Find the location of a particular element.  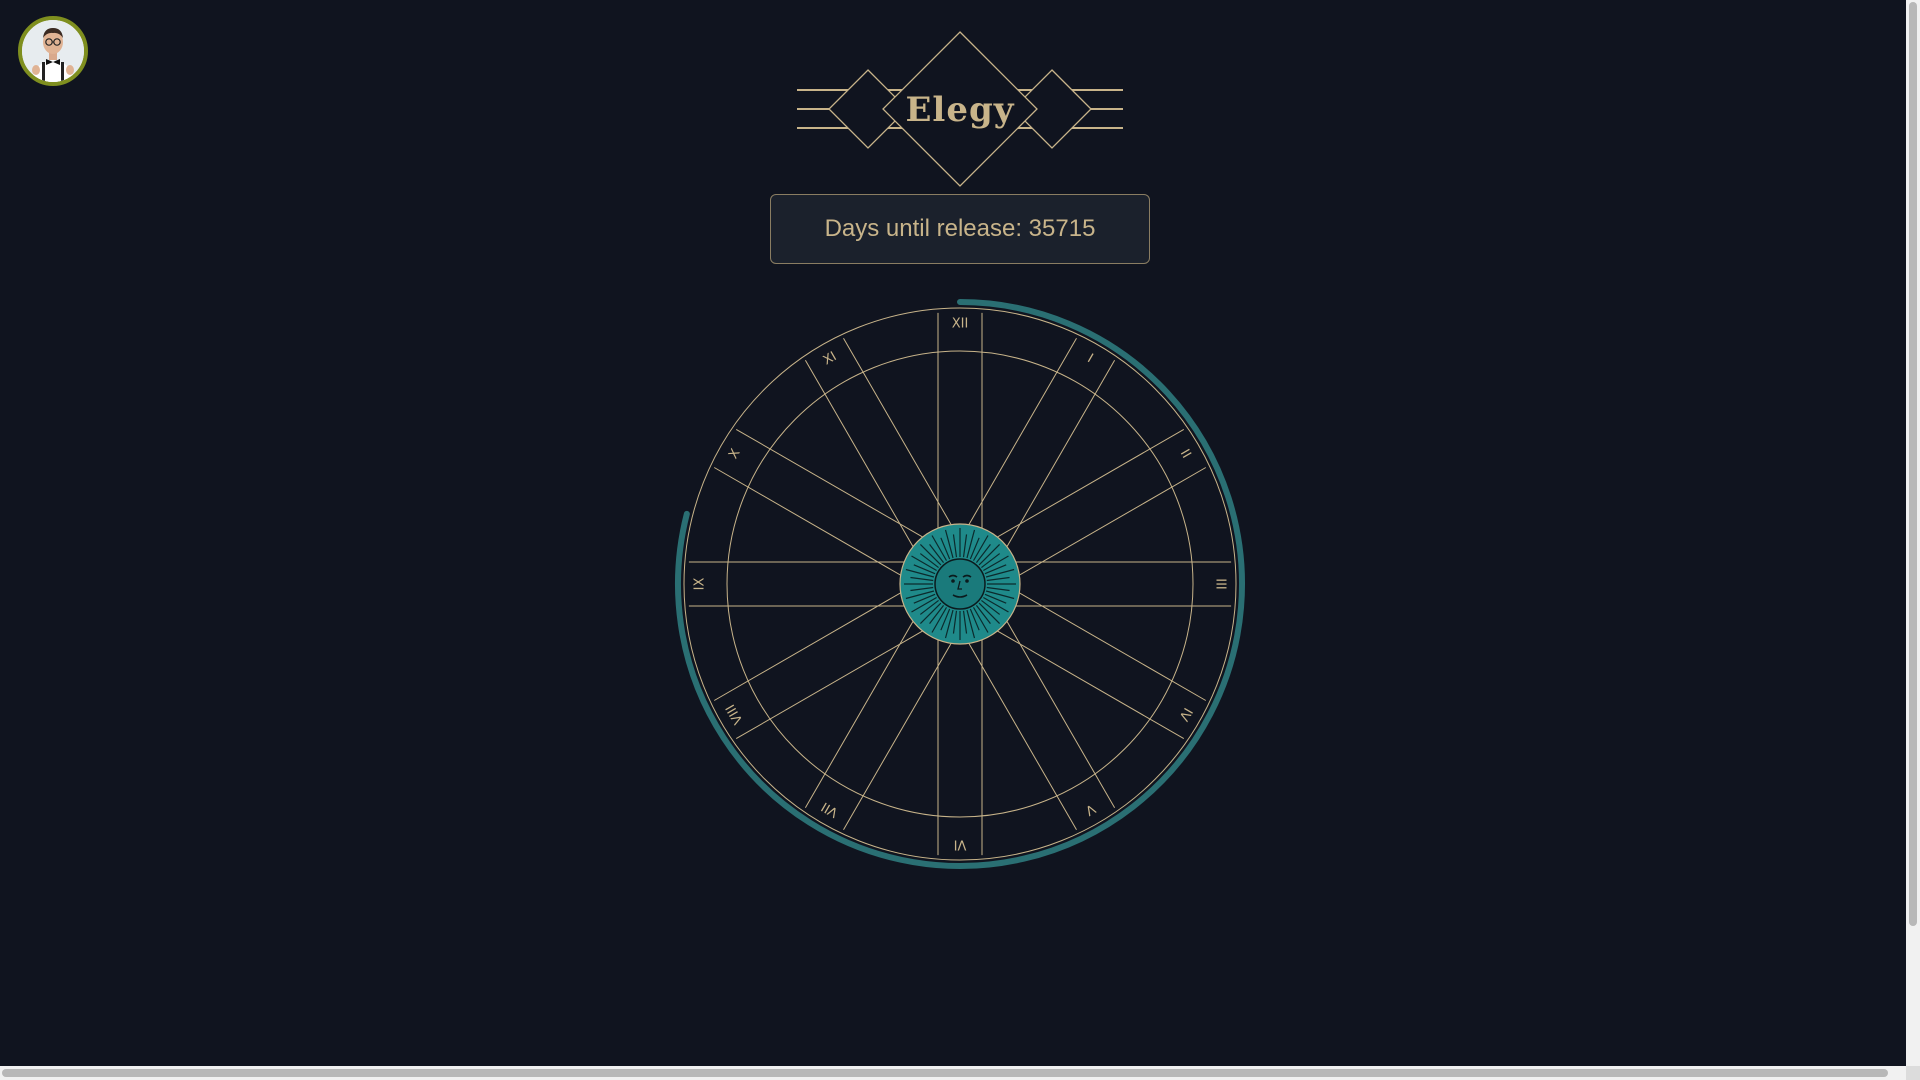

countdown-label: Days until release: 35715 is located at coordinates (960, 228).